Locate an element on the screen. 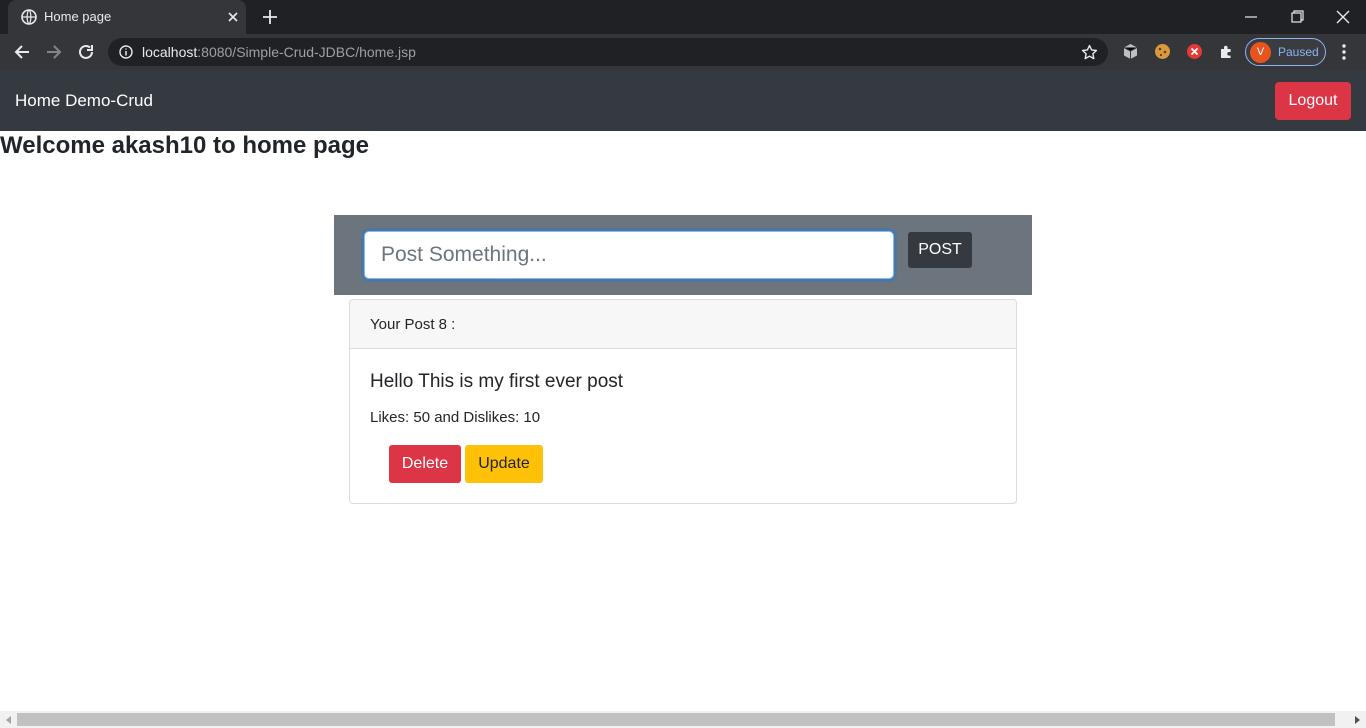 The width and height of the screenshot is (1366, 728). profile-button: V Paused is located at coordinates (1285, 52).